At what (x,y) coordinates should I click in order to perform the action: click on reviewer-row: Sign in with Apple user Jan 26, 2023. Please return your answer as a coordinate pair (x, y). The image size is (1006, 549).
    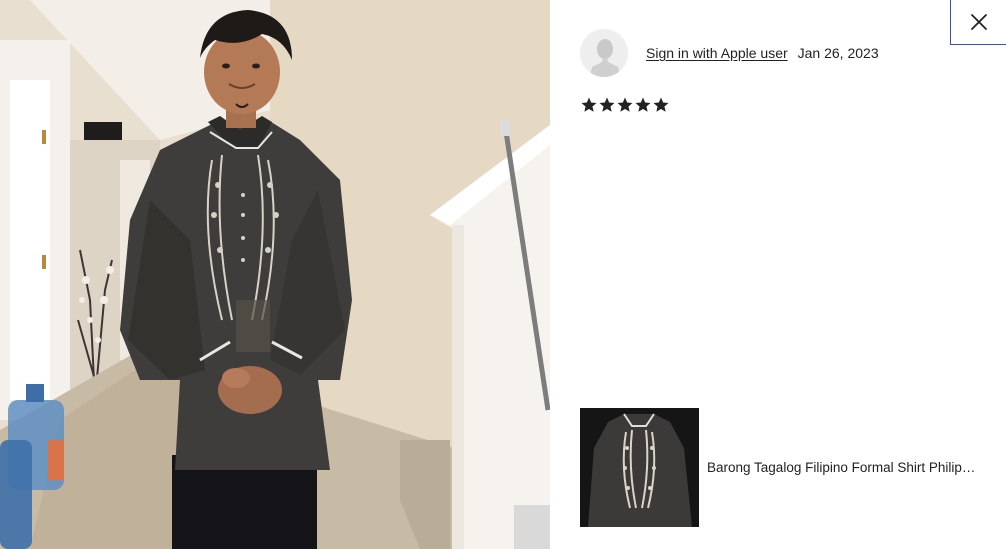
    Looking at the image, I should click on (729, 53).